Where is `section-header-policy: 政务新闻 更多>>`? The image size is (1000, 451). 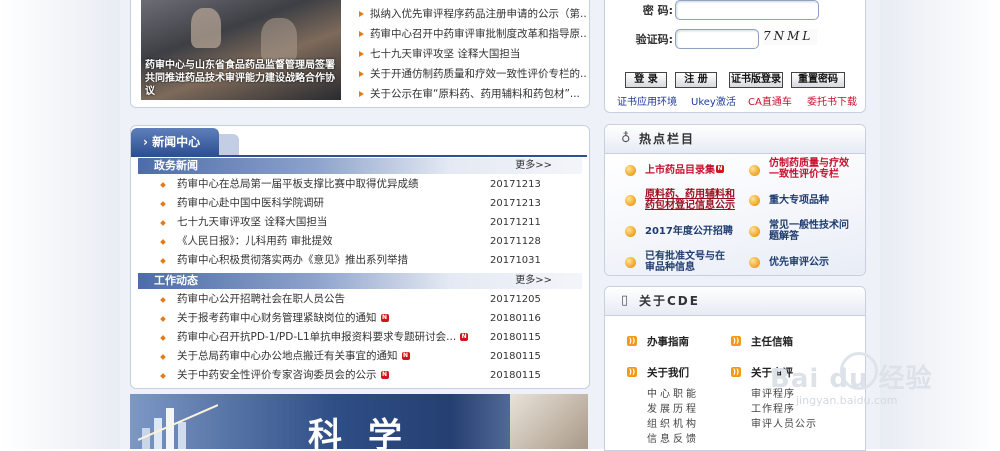
section-header-policy: 政务新闻 更多>> is located at coordinates (360, 166).